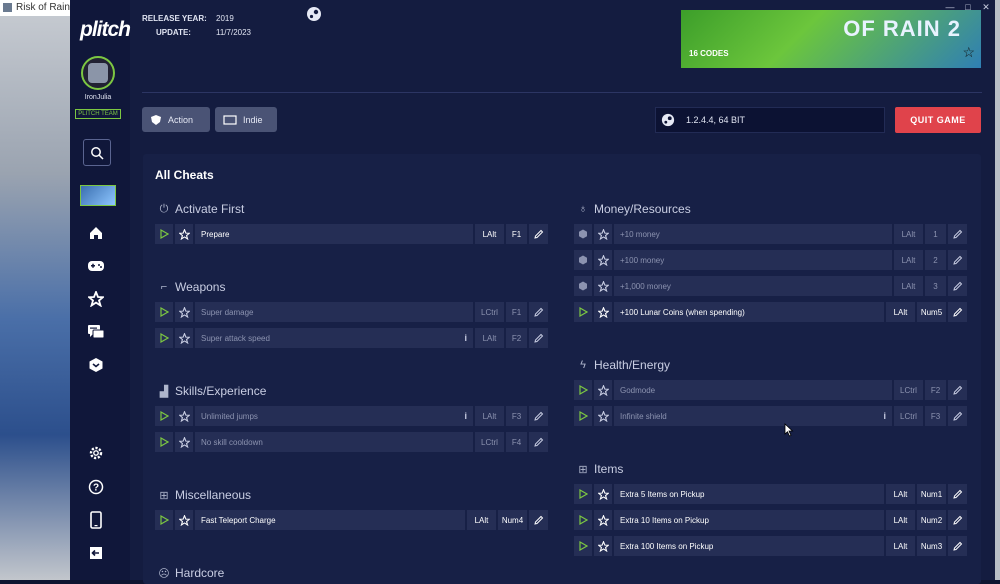 The height and width of the screenshot is (584, 1000). I want to click on quit-game-button: QUIT GAME, so click(938, 120).